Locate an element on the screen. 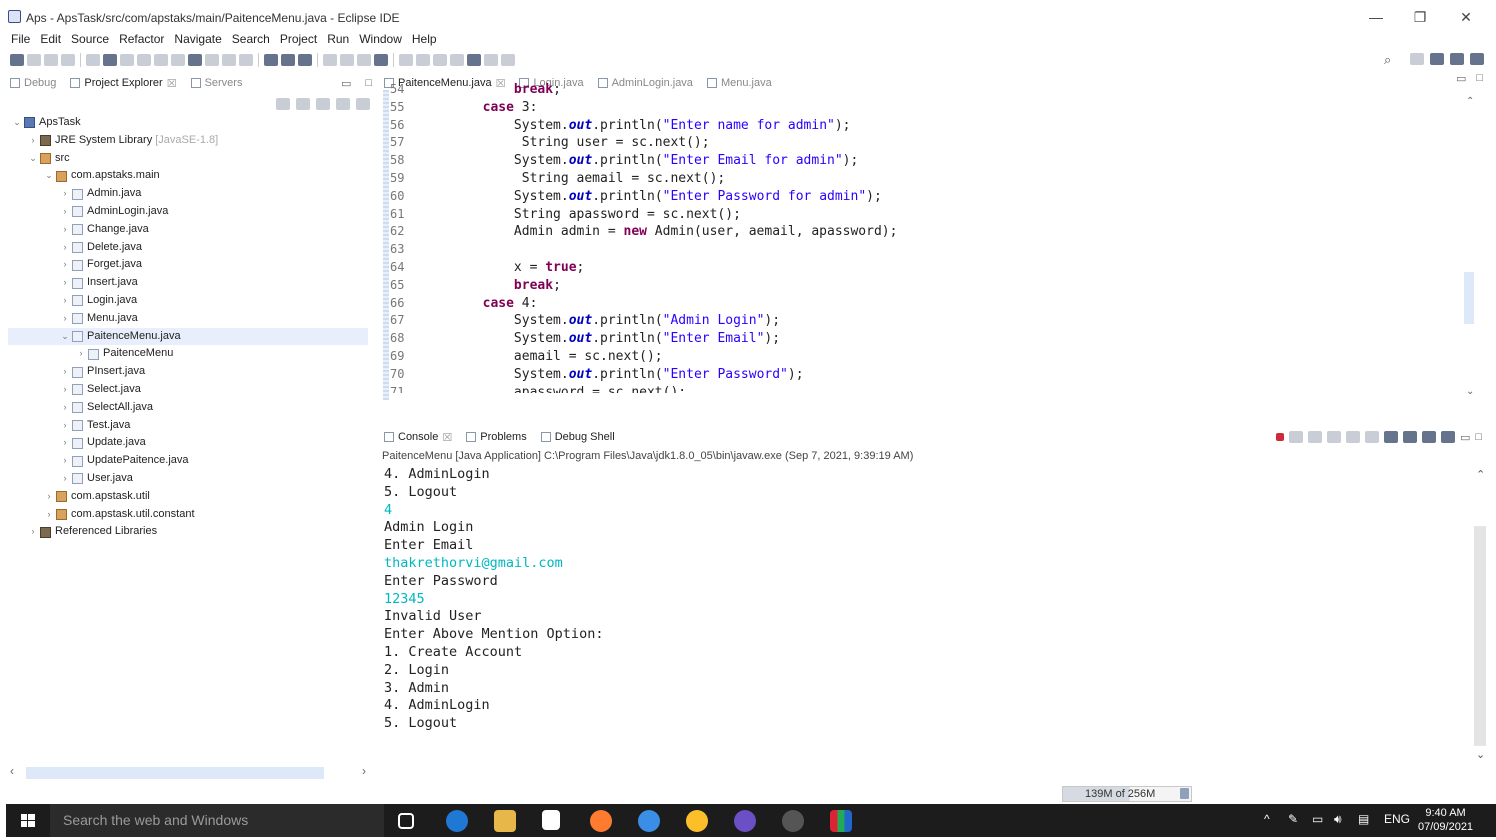 This screenshot has height=840, width=1496. github-icon is located at coordinates (745, 821).